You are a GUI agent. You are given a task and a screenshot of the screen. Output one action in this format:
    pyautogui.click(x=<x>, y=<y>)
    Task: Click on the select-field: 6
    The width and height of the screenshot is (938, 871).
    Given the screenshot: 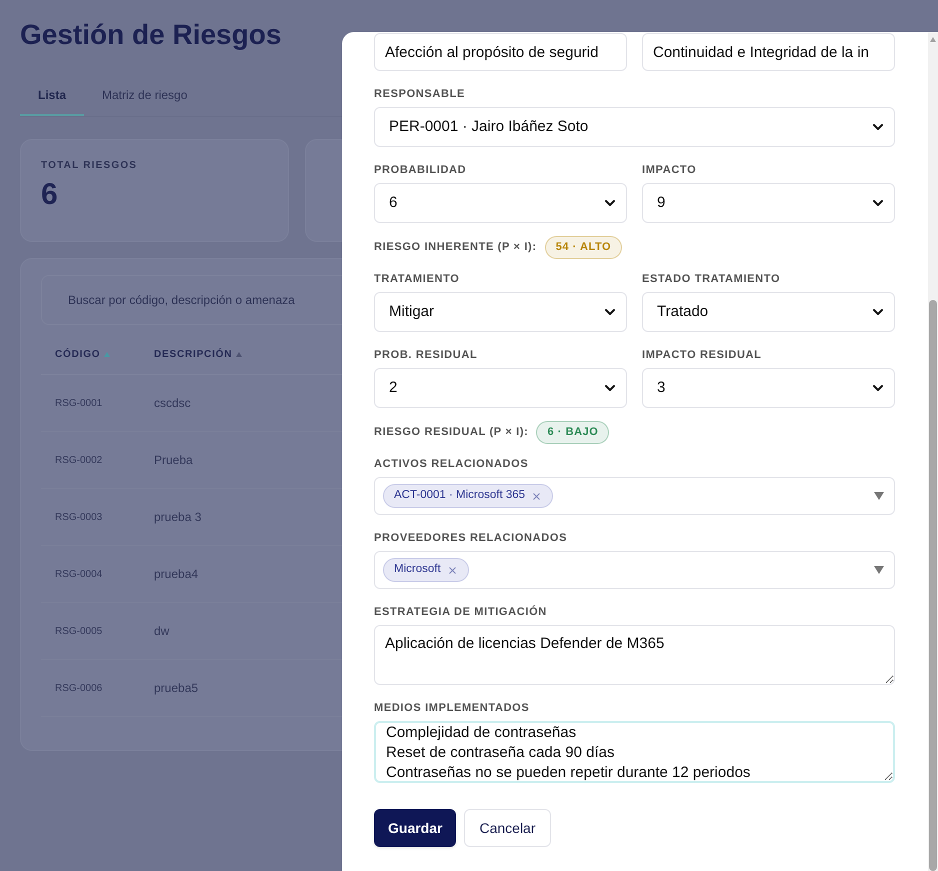 What is the action you would take?
    pyautogui.click(x=500, y=203)
    